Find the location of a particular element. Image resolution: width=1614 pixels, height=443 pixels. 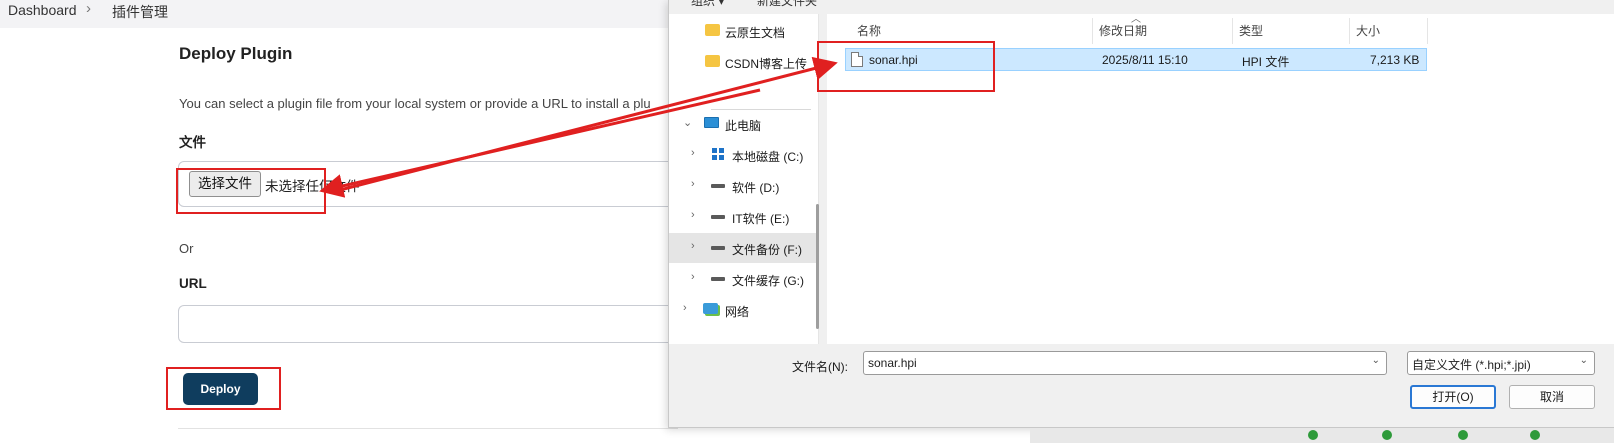

url-input is located at coordinates (428, 324).